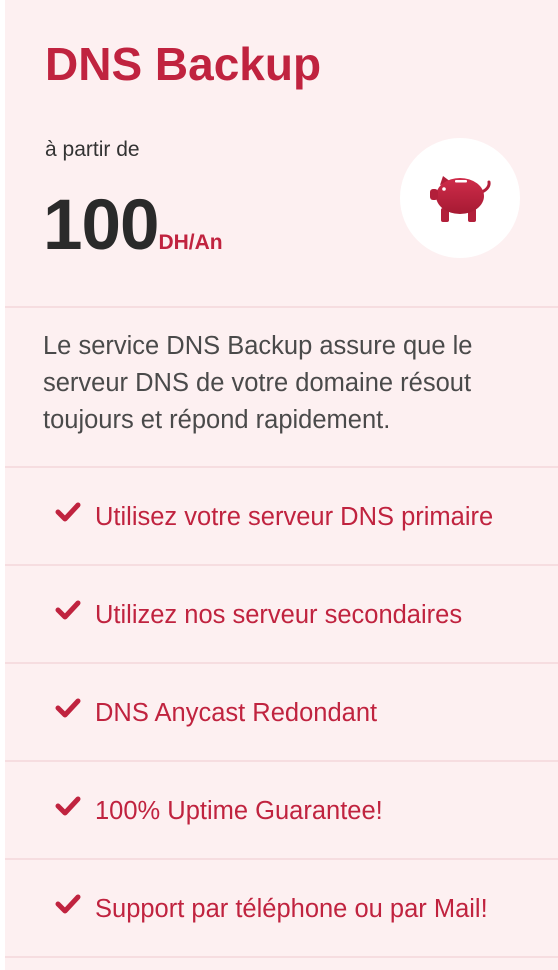 The image size is (558, 970). I want to click on feature-label: DNS Anycast Redondant, so click(236, 713).